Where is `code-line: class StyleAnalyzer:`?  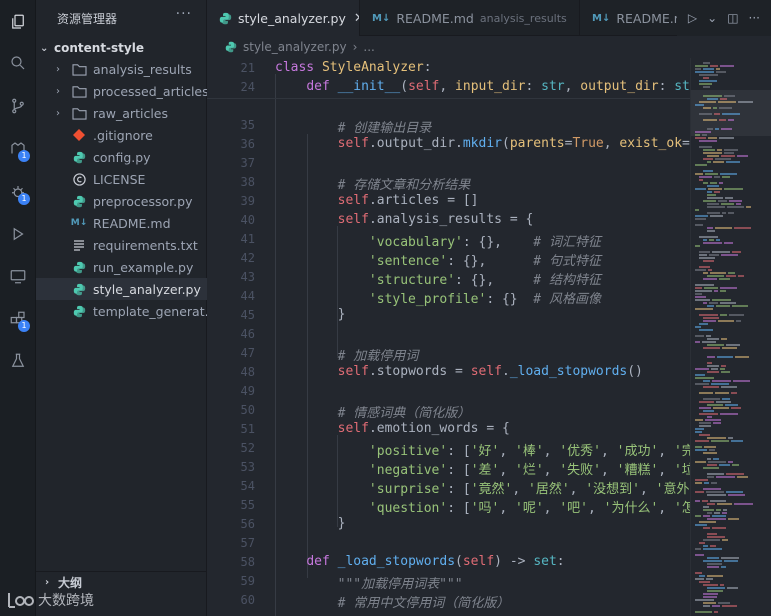 code-line: class StyleAnalyzer: is located at coordinates (353, 67).